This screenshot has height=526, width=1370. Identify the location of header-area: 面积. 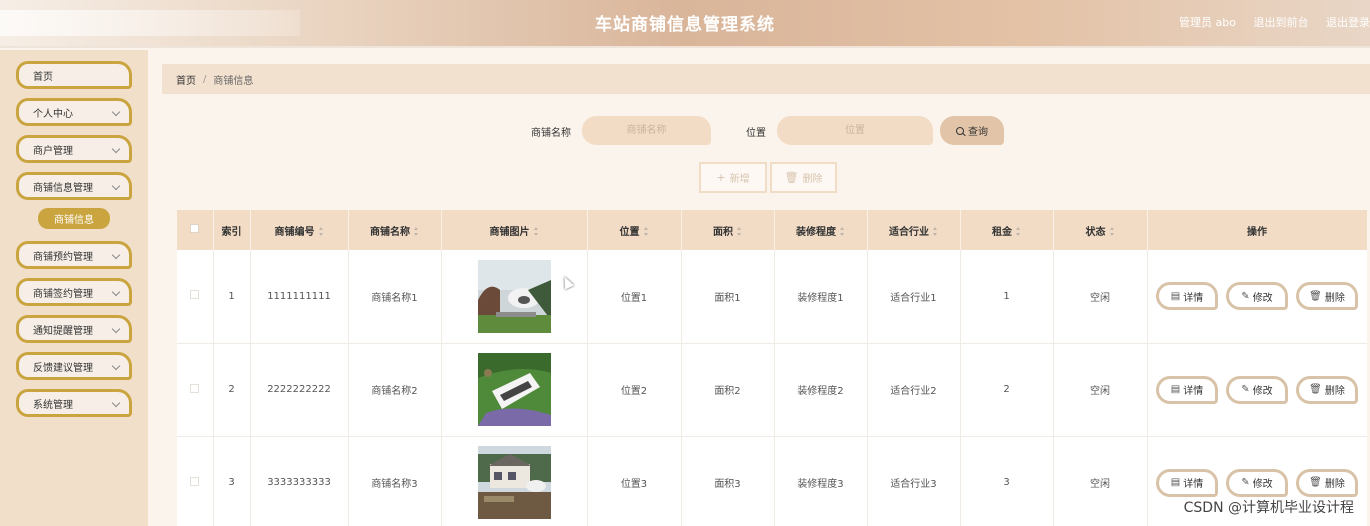
(728, 230).